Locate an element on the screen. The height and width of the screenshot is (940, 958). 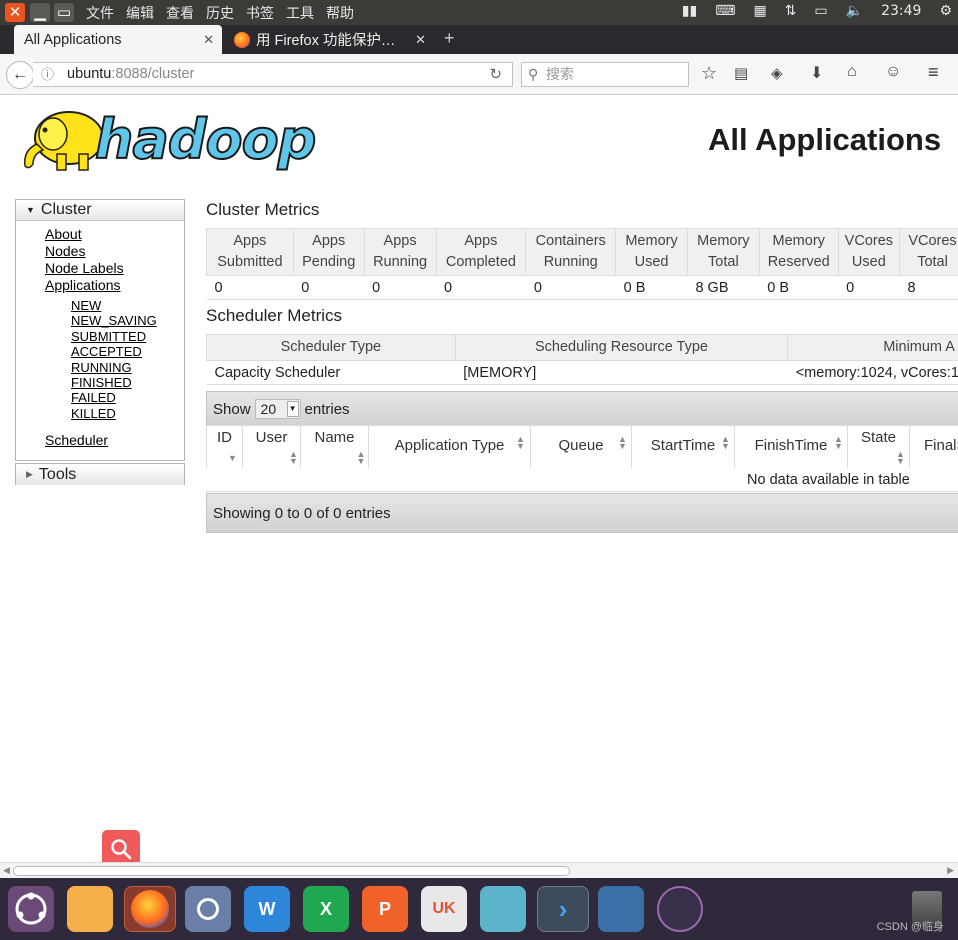
col-state: State ▲ ▼ is located at coordinates (879, 447).